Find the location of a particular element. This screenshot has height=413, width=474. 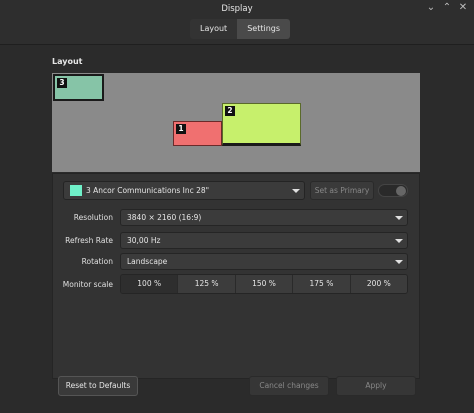

monitor-scale-selector: 100 % 125 % 150 % 175 % 200 % is located at coordinates (264, 284).